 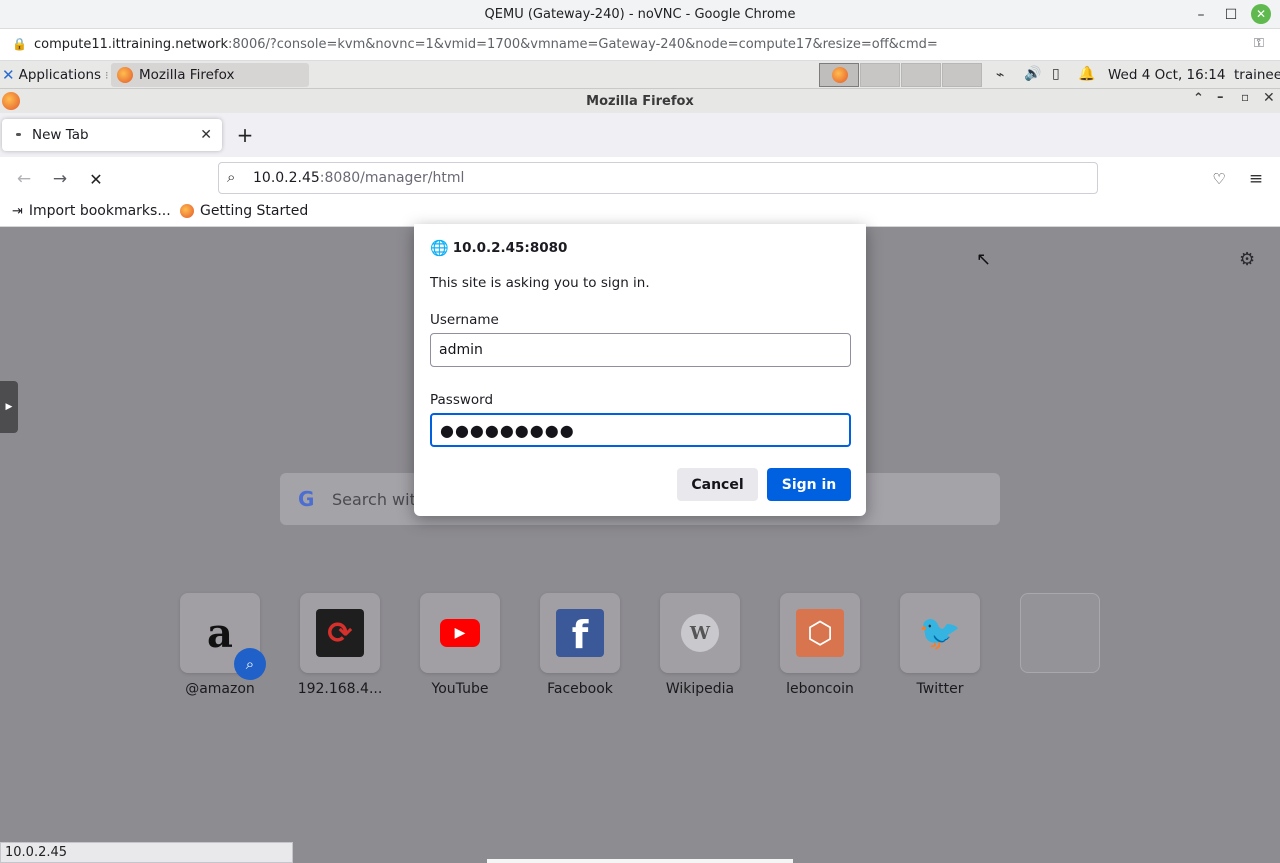 I want to click on top-site-tile: a ⌕ @amazon, so click(x=223, y=645).